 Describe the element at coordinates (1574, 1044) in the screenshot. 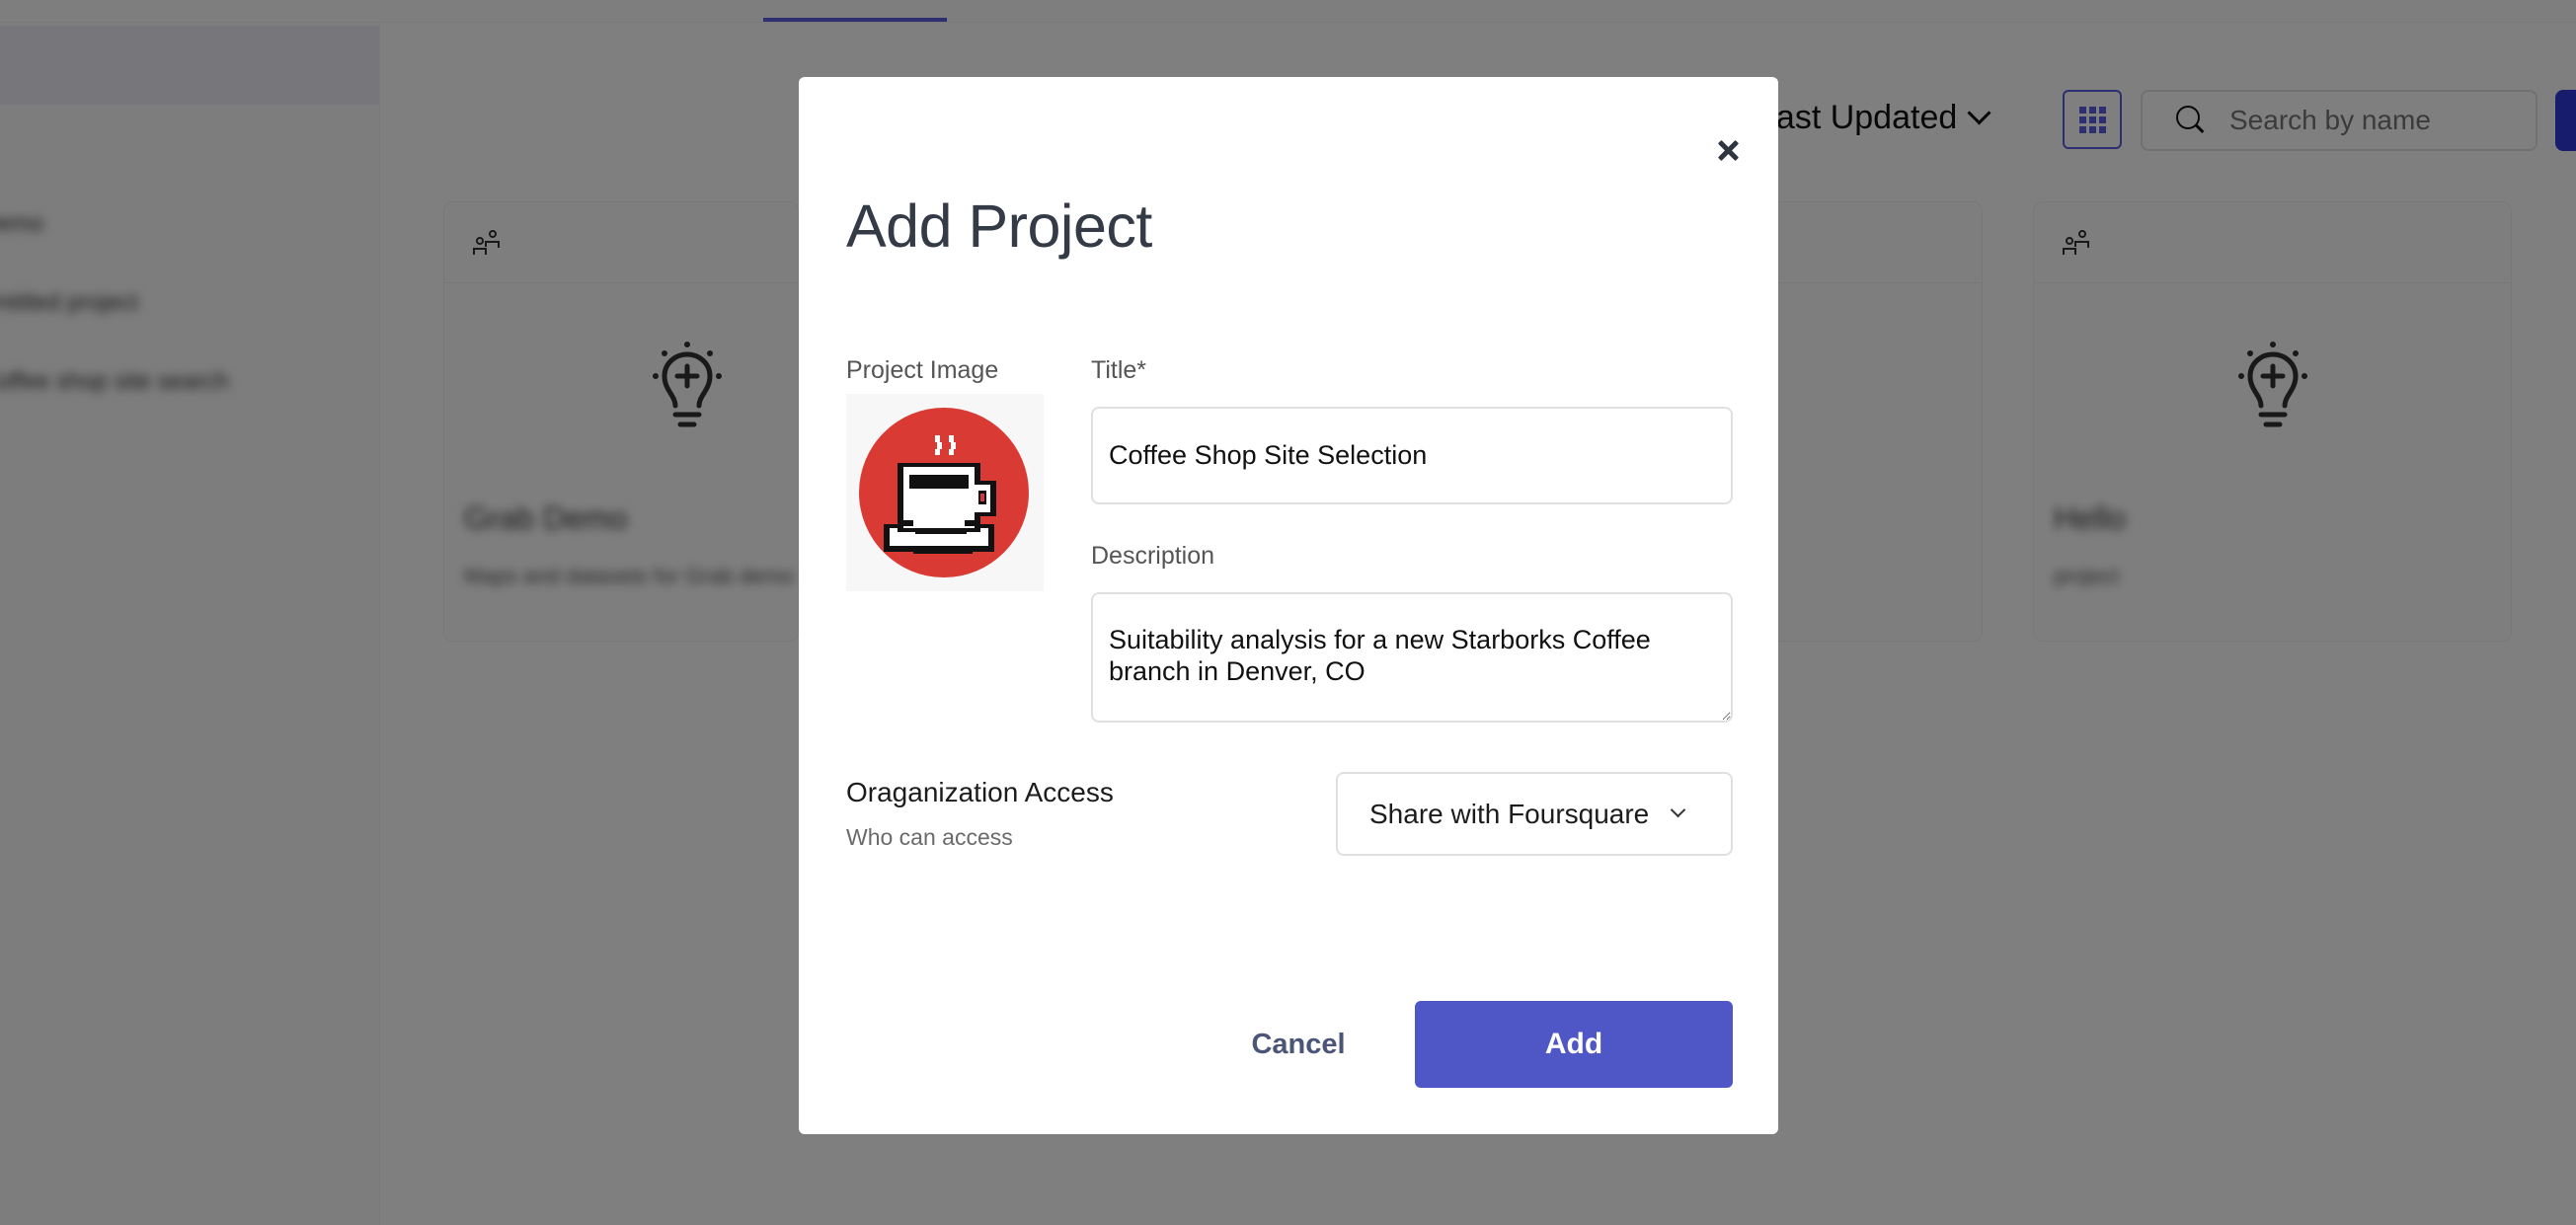

I see `add-button: Add` at that location.